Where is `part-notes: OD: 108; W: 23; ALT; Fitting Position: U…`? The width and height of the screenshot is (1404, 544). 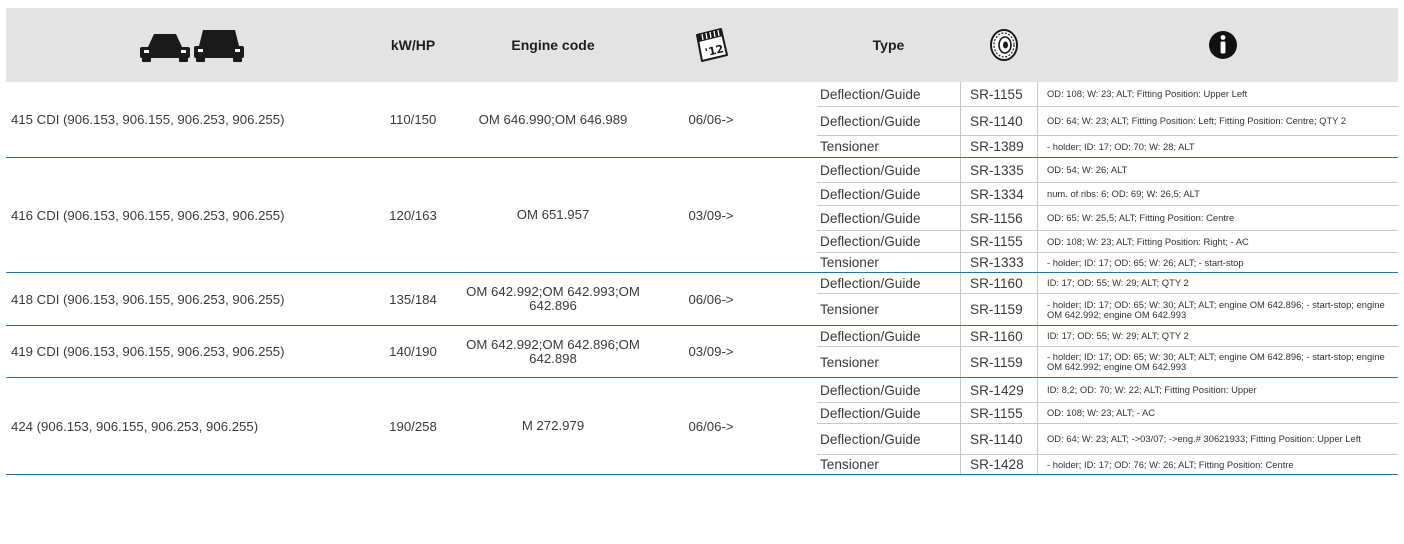 part-notes: OD: 108; W: 23; ALT; Fitting Position: U… is located at coordinates (1147, 93).